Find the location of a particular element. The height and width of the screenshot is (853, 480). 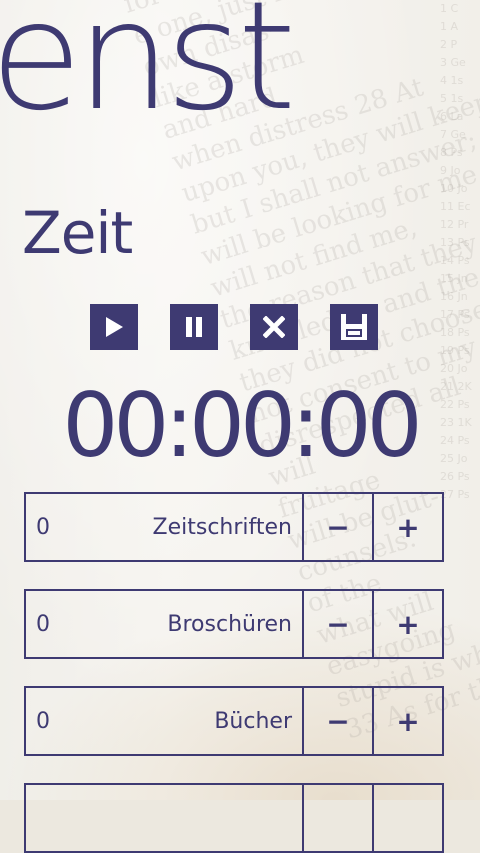

timer-display: 00:00:00 is located at coordinates (242, 425).